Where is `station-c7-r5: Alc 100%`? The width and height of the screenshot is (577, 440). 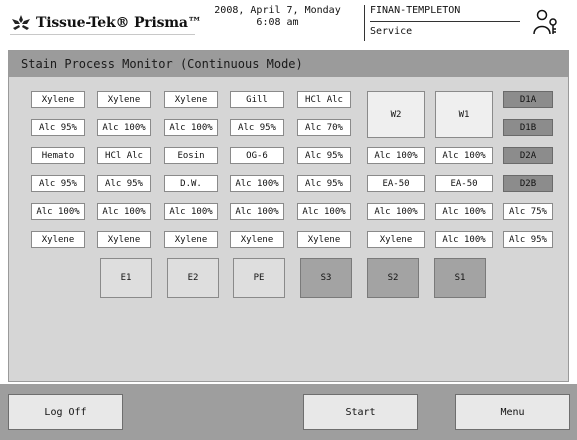
station-c7-r5: Alc 100% is located at coordinates (464, 211).